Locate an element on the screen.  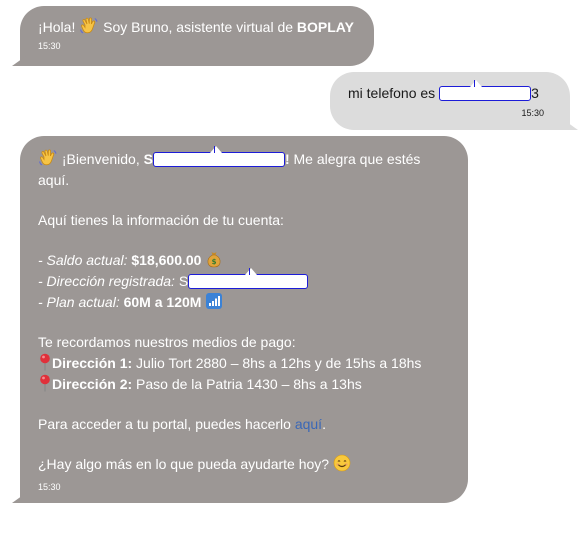
signal-bars-icon is located at coordinates (214, 301).